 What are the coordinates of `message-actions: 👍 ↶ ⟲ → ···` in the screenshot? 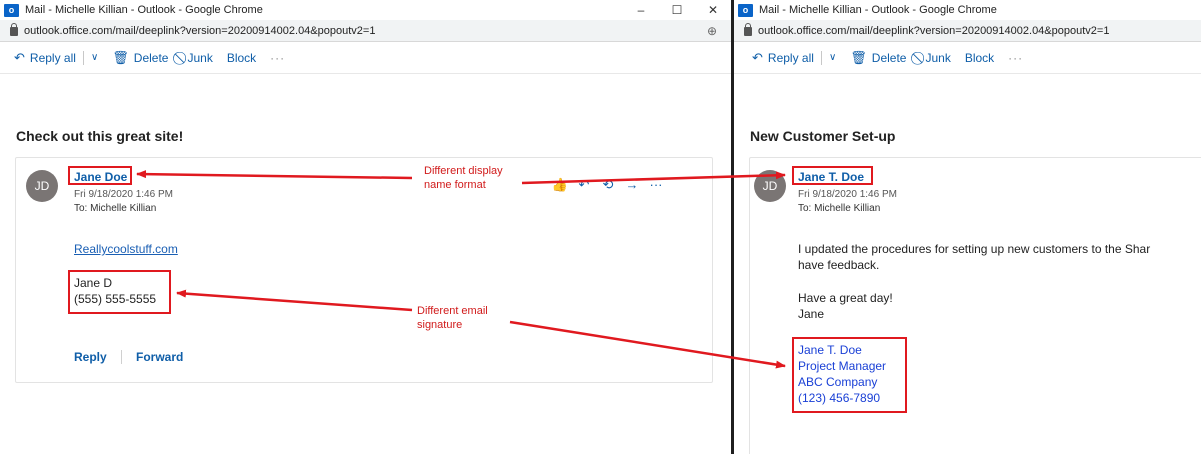 It's located at (608, 185).